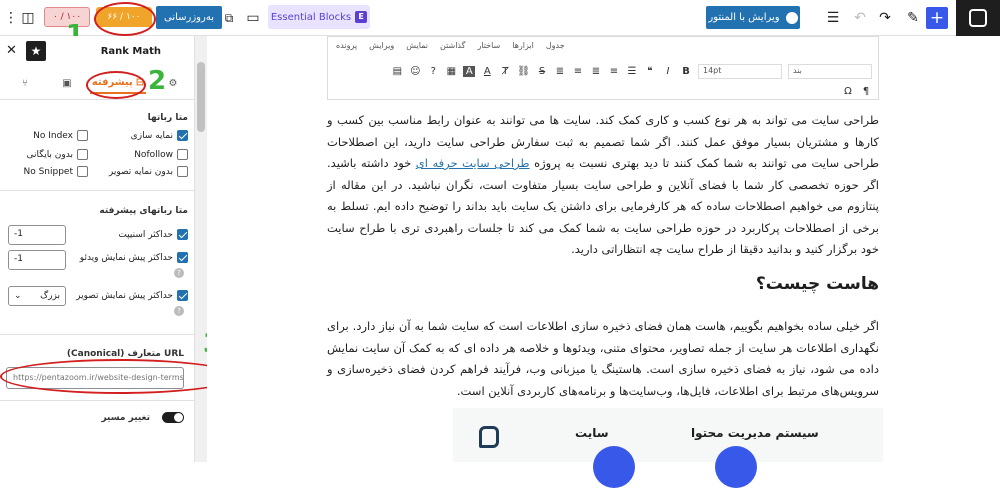 The width and height of the screenshot is (1000, 488). I want to click on max-image-preview-select: ⌄ بزرگ, so click(37, 296).